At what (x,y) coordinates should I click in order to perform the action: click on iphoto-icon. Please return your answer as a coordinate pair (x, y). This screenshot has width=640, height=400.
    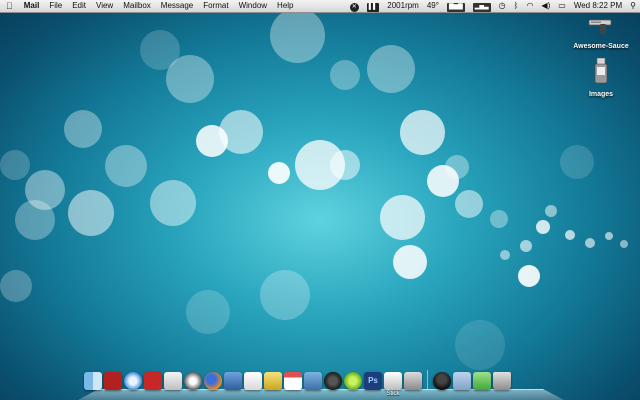
    Looking at the image, I should click on (313, 381).